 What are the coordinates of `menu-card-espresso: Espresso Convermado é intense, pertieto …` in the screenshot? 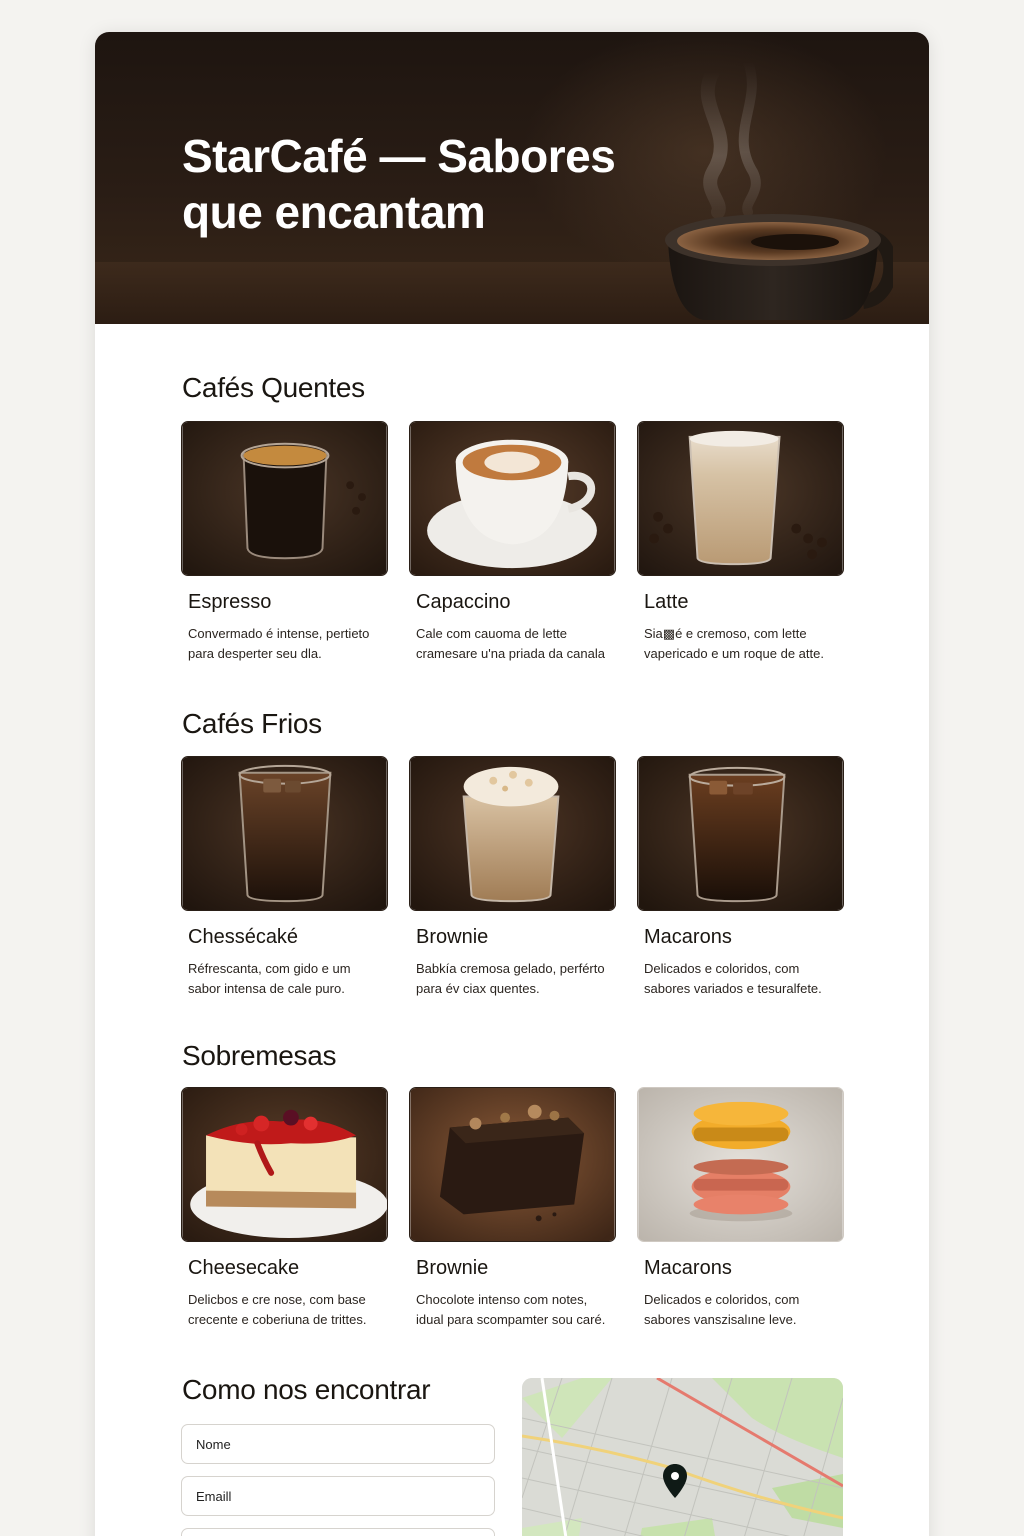 It's located at (284, 542).